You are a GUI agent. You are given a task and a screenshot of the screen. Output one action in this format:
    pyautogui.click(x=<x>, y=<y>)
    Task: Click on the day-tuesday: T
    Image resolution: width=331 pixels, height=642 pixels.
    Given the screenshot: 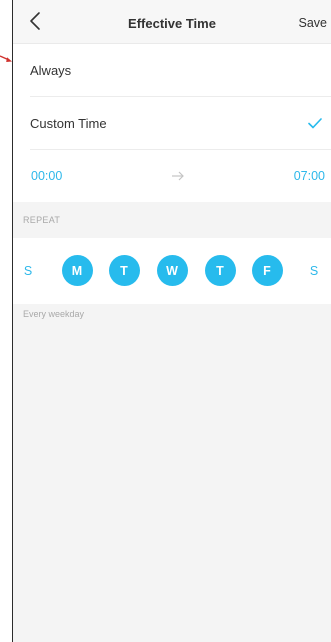 What is the action you would take?
    pyautogui.click(x=124, y=270)
    